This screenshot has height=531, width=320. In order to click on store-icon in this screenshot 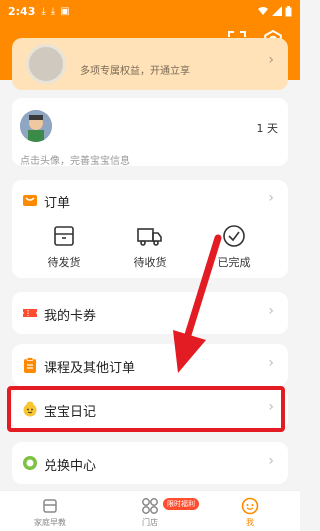, I will do `click(150, 506)`.